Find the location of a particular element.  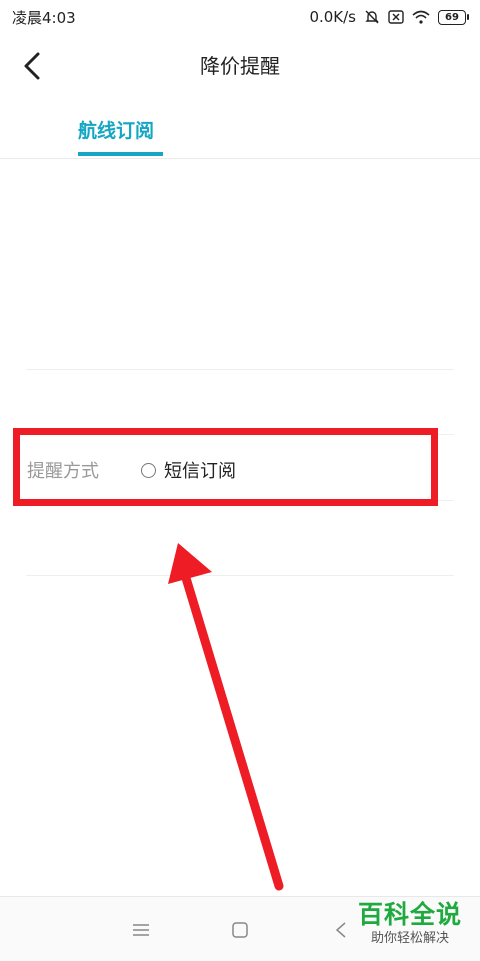

status-time: 凌晨4:03 is located at coordinates (44, 17).